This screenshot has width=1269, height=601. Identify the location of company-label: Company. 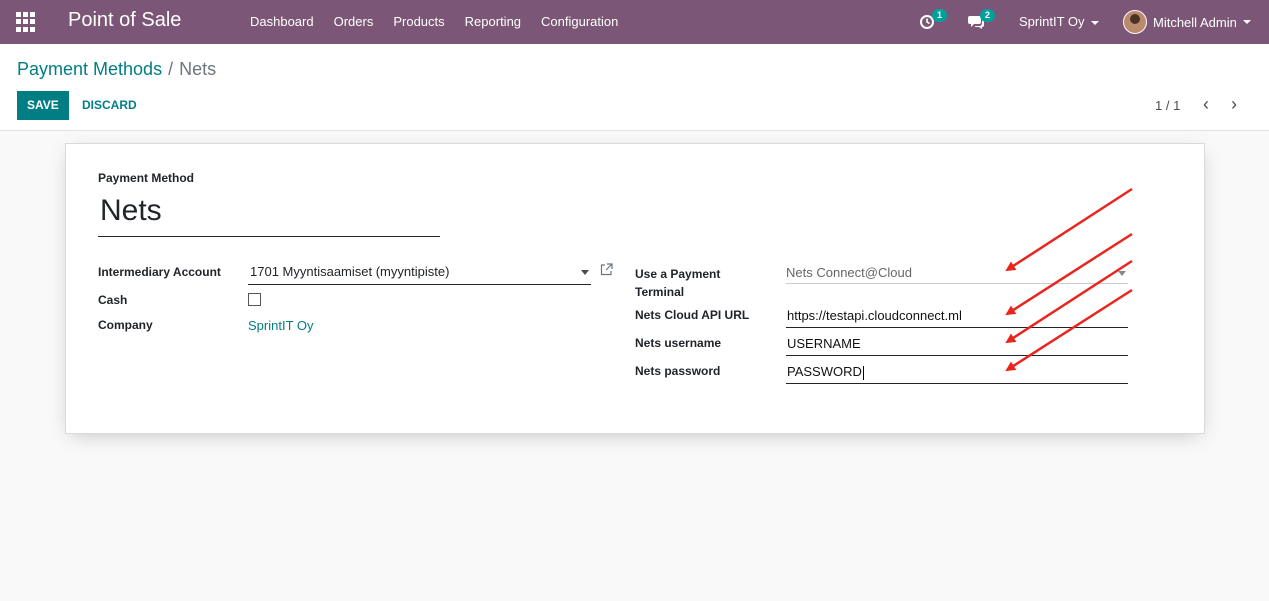
(125, 325).